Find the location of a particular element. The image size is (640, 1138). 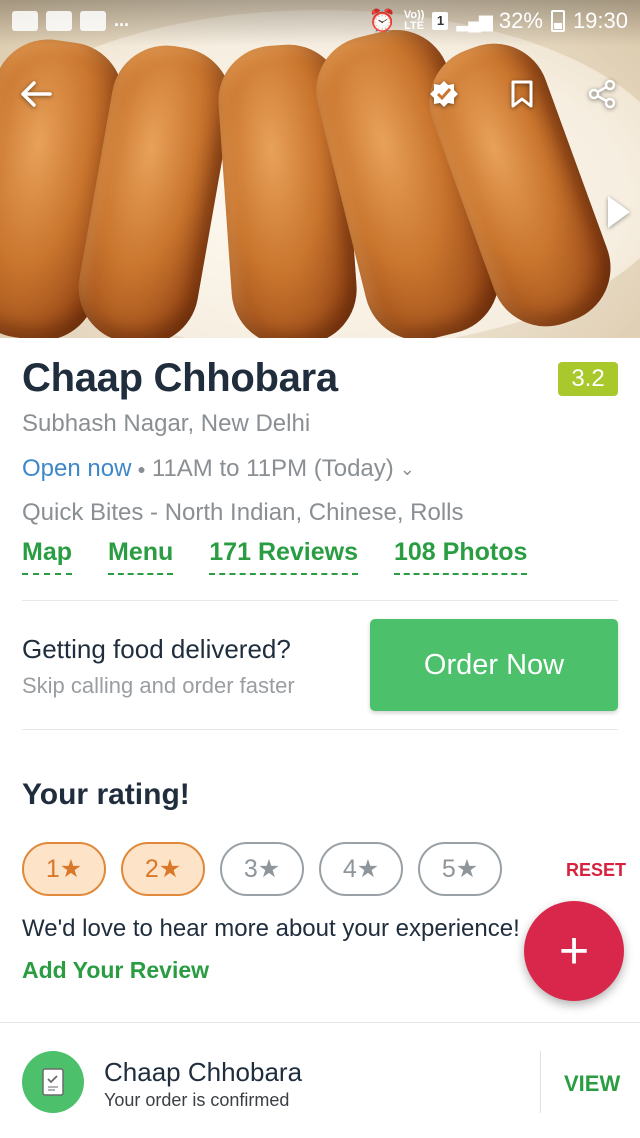

view-order-button: VIEW is located at coordinates (592, 1084).